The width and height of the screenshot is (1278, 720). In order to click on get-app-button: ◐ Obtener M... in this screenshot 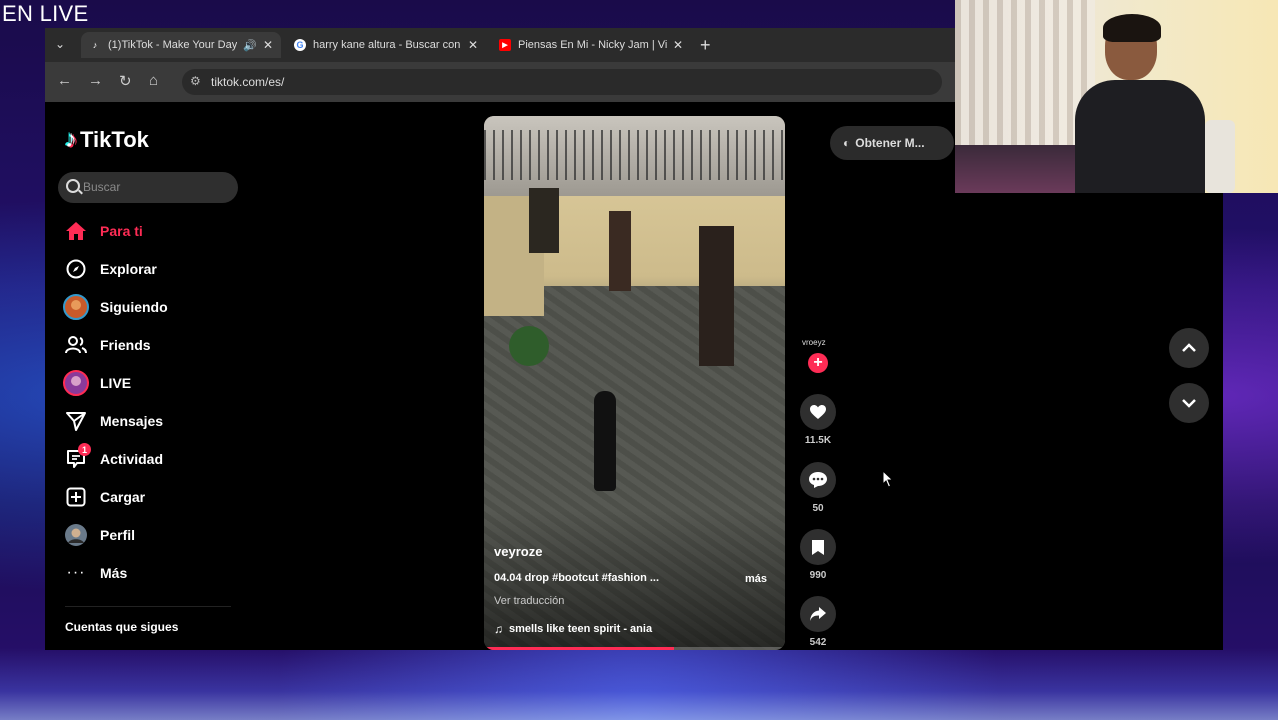, I will do `click(892, 143)`.